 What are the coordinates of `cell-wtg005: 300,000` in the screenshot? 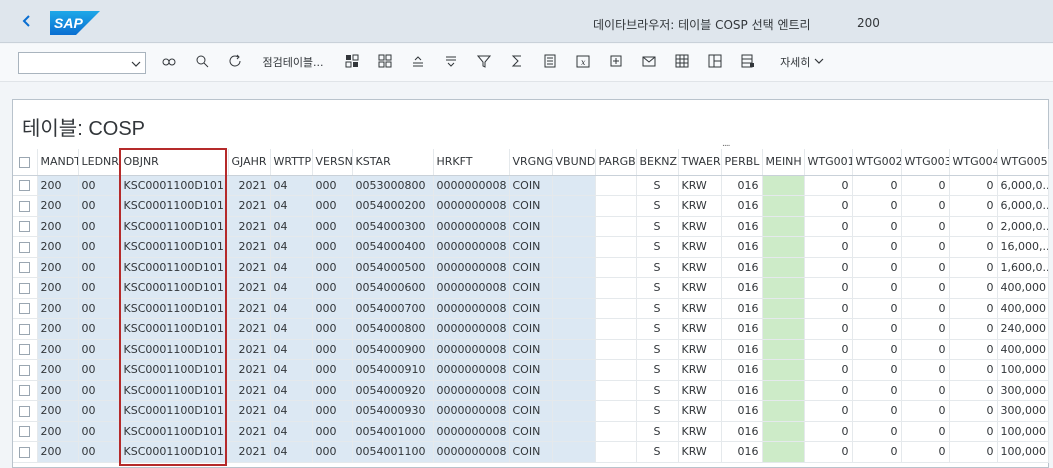 It's located at (1023, 411).